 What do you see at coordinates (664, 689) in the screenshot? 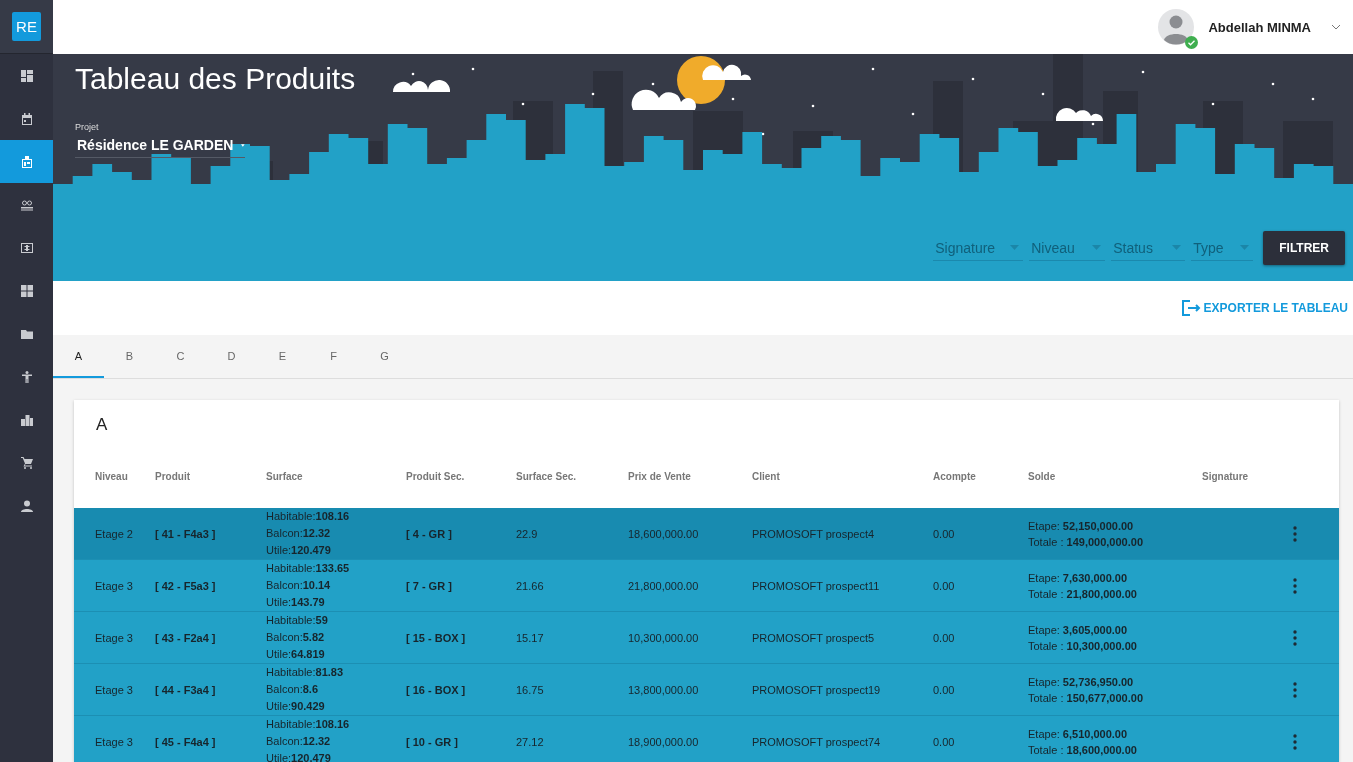
I see `table-cell-text: 13,800,000.00` at bounding box center [664, 689].